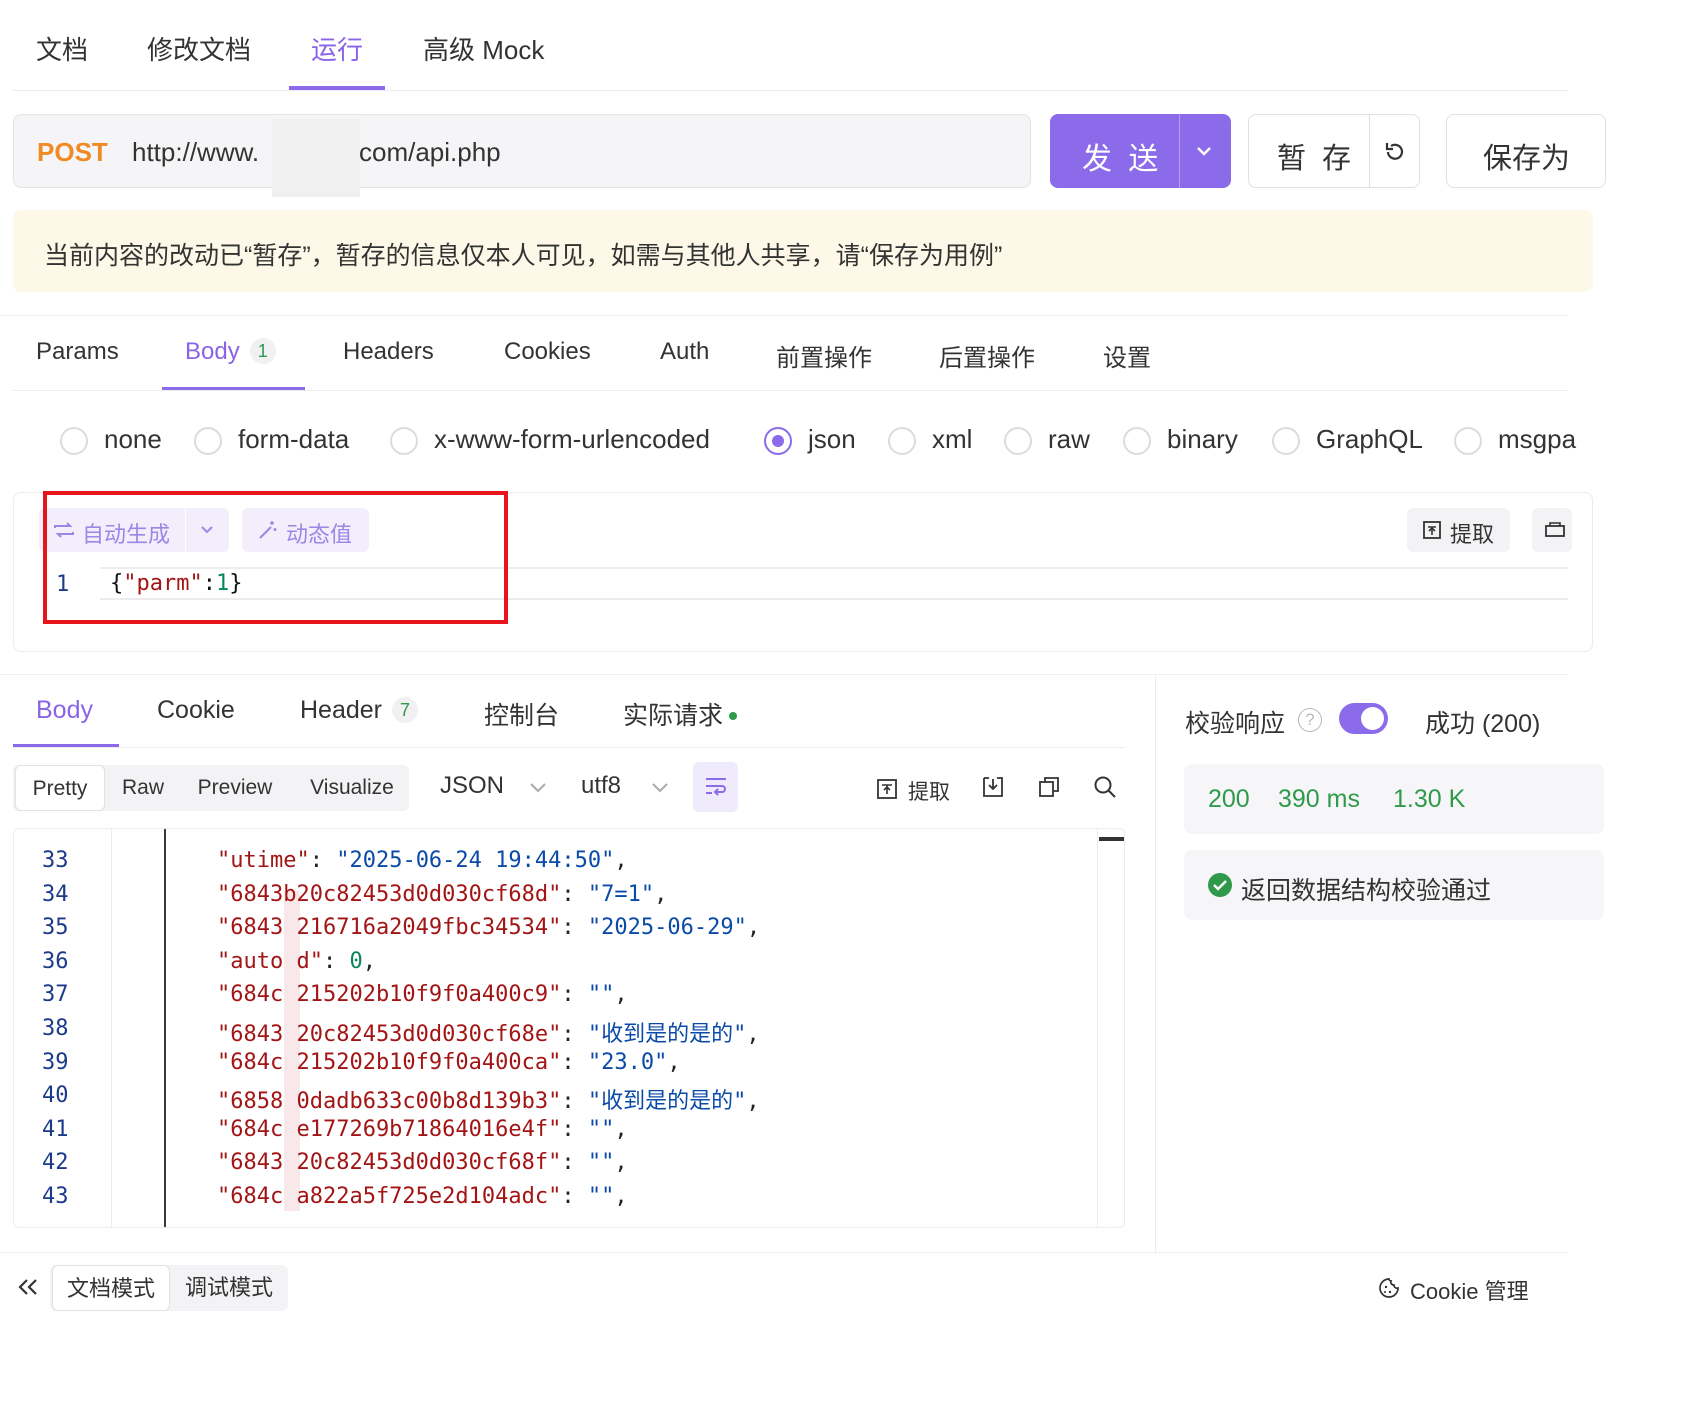 The image size is (1684, 1412). I want to click on code-line: "6843b20c82453d0d030cf68d": "7=1",, so click(442, 894).